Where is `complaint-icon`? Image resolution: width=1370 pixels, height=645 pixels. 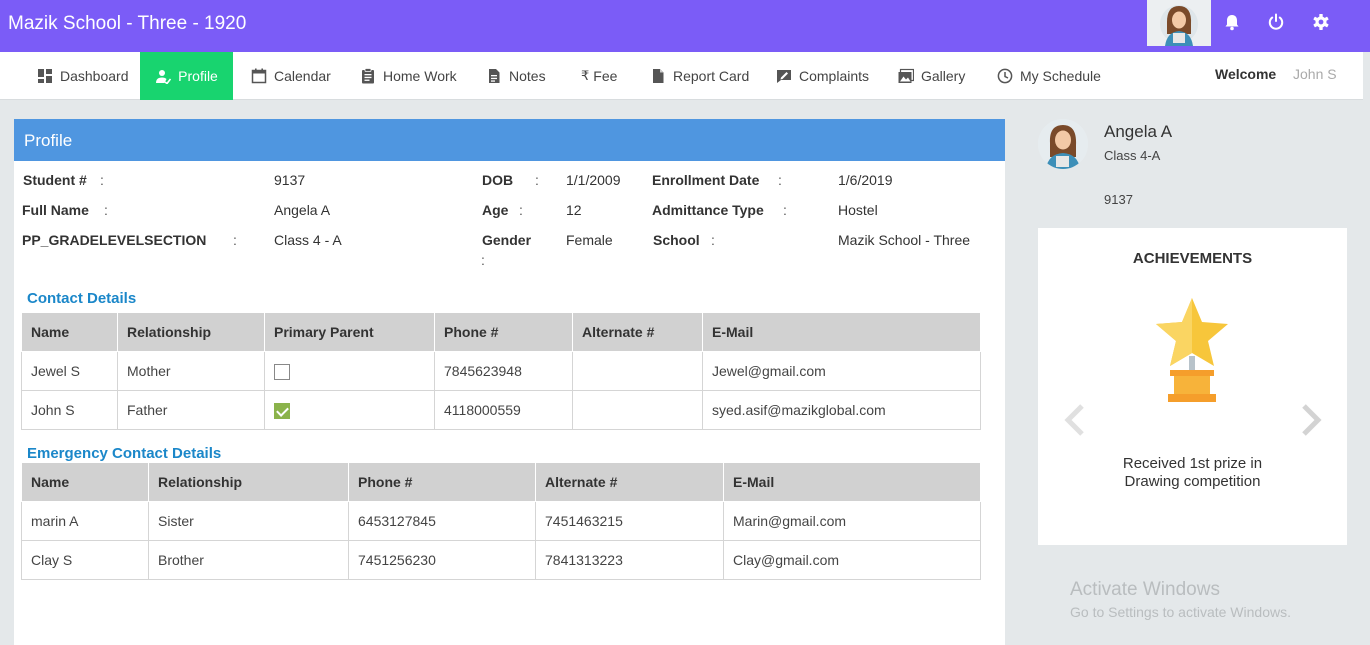 complaint-icon is located at coordinates (784, 76).